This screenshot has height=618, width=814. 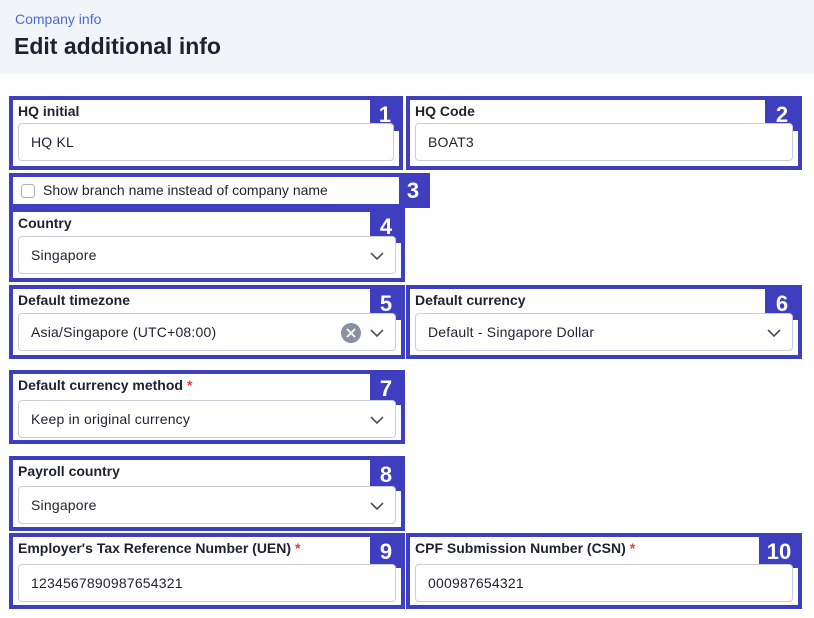 What do you see at coordinates (207, 419) in the screenshot?
I see `currency-method-select: Keep in original currency` at bounding box center [207, 419].